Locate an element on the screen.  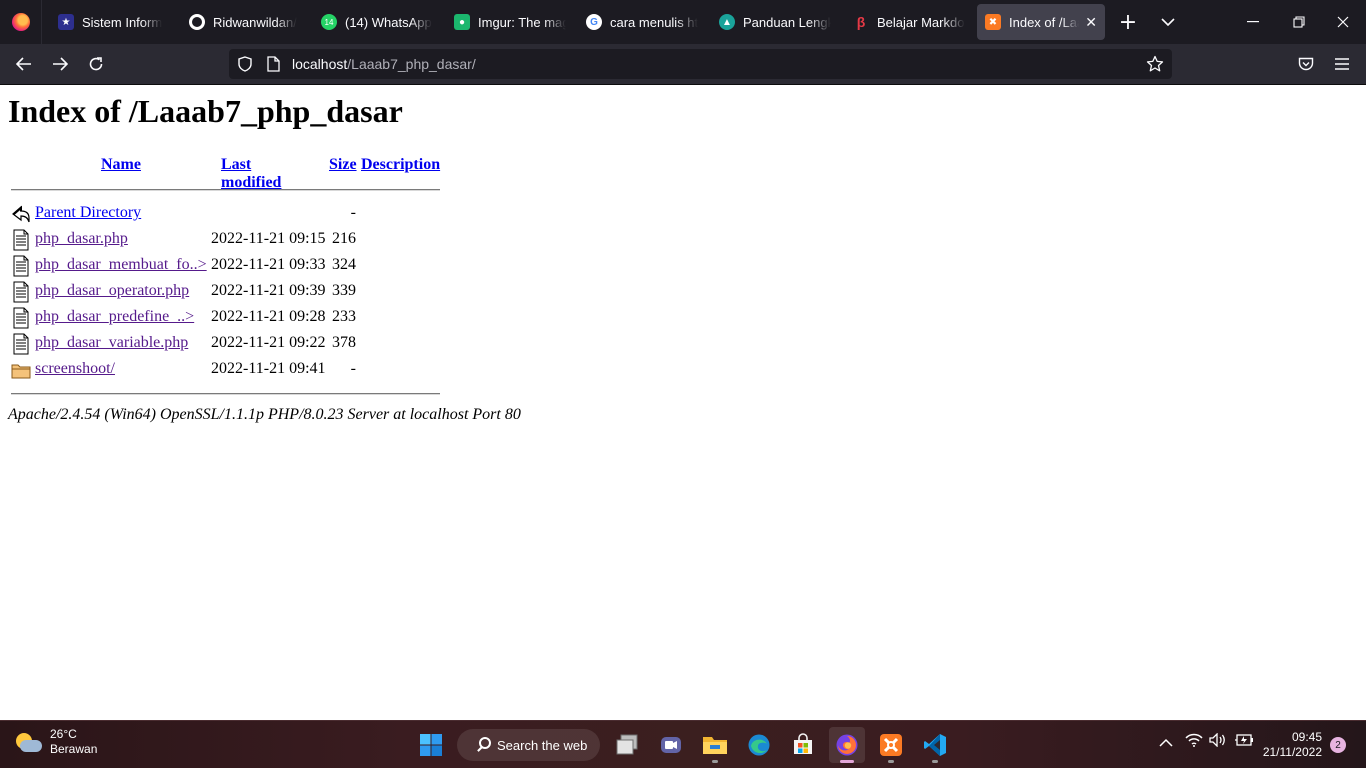
forward-button is located at coordinates (60, 64).